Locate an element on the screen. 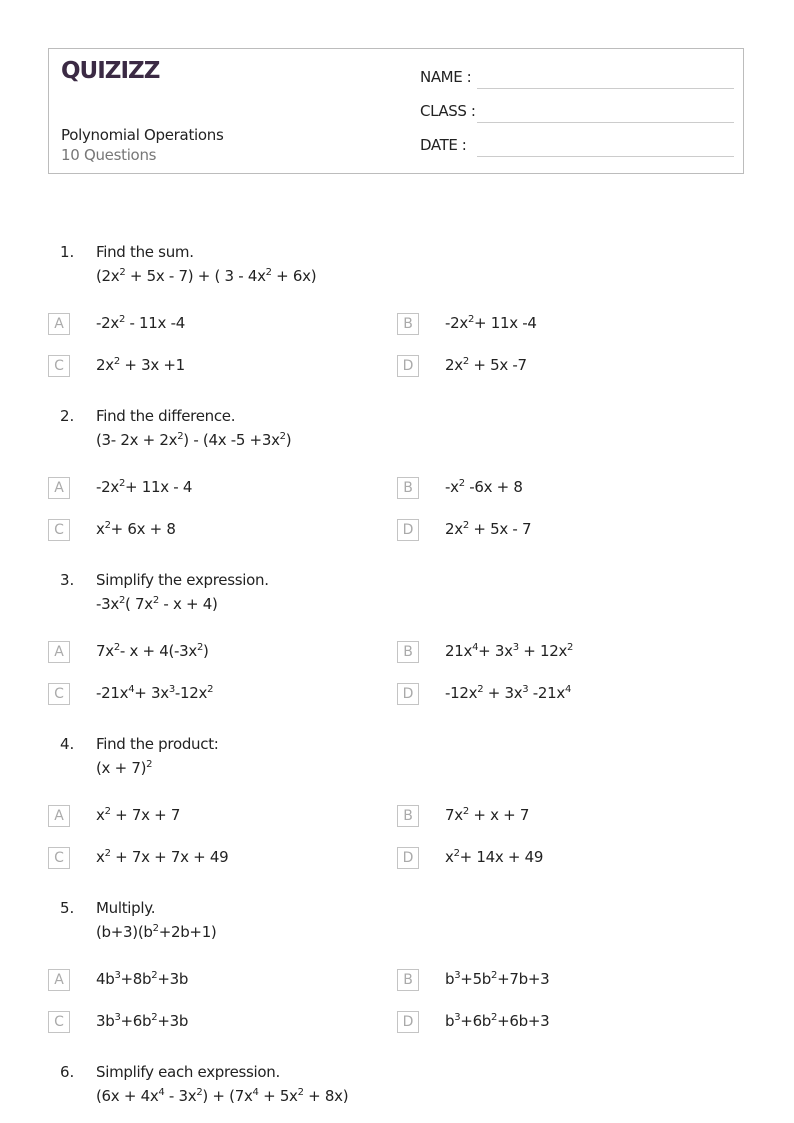 Image resolution: width=794 pixels, height=1123 pixels. name-line is located at coordinates (605, 88).